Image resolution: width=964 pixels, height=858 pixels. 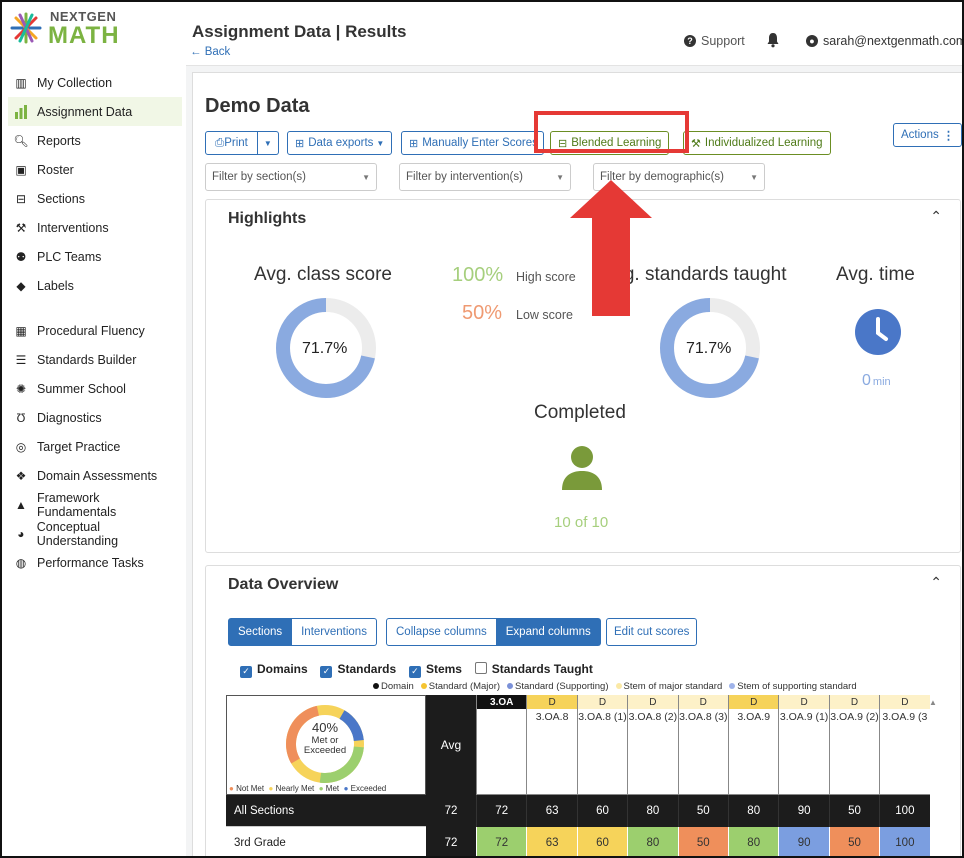 I want to click on column-header: 3.OA.9, so click(x=753, y=752).